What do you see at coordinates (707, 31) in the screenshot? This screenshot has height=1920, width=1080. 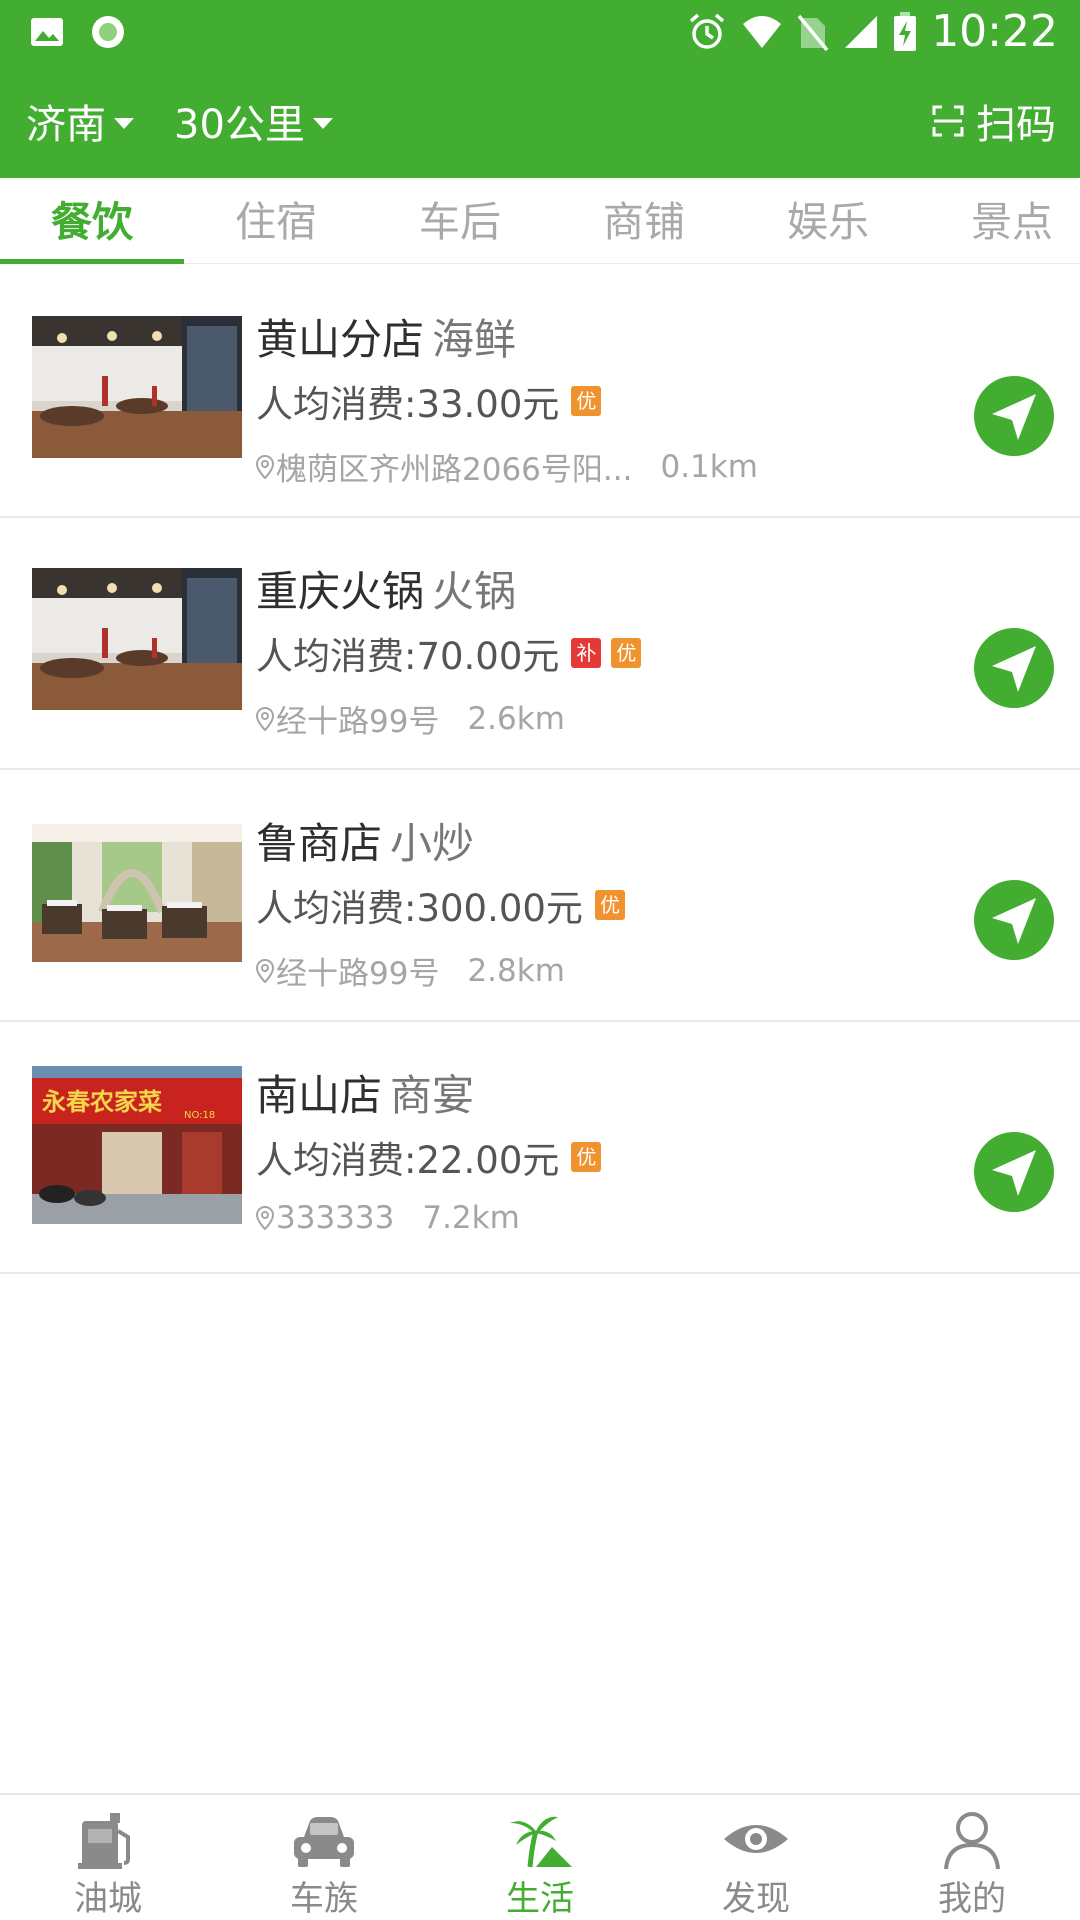 I see `alarm-icon` at bounding box center [707, 31].